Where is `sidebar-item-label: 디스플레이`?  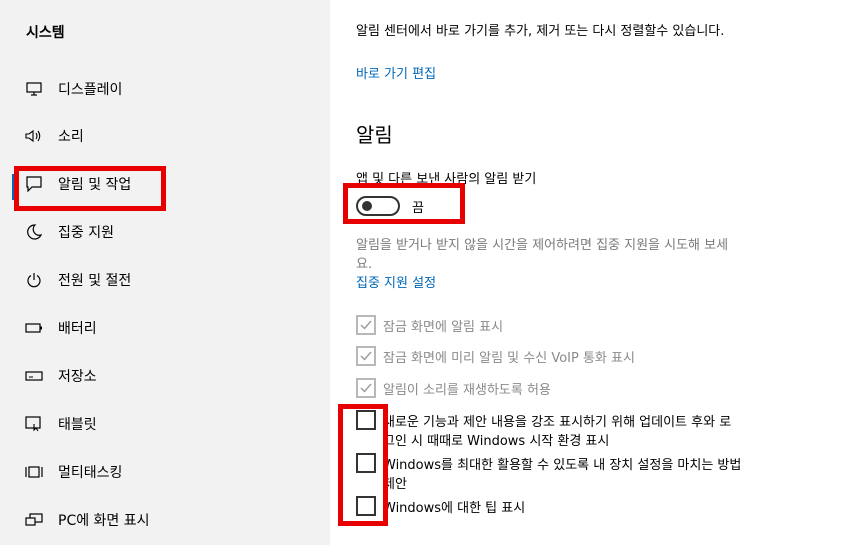
sidebar-item-label: 디스플레이 is located at coordinates (90, 90).